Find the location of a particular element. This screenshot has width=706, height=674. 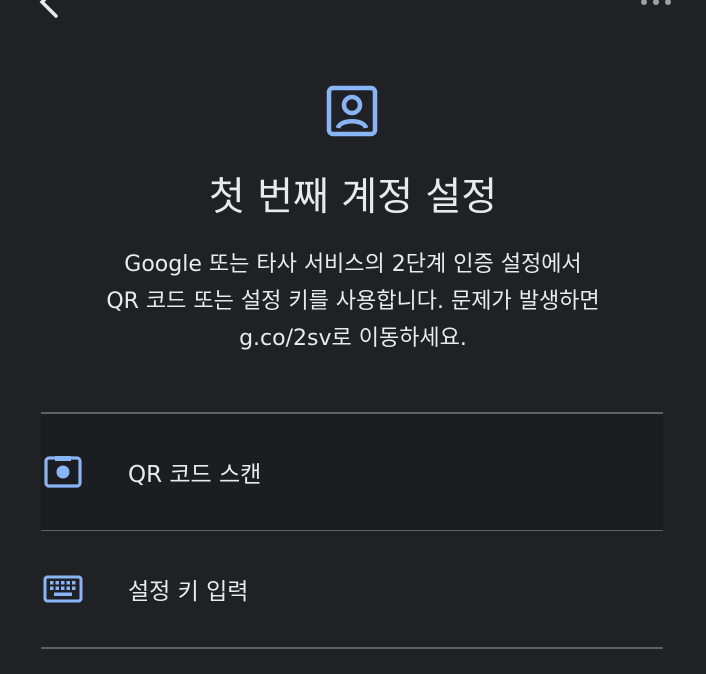

camera-icon is located at coordinates (63, 472).